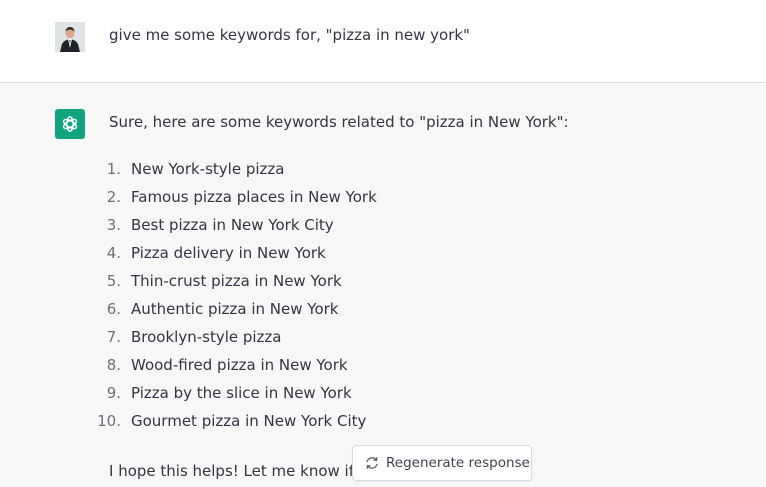  What do you see at coordinates (238, 471) in the screenshot?
I see `assistant-outro-text: I hope this helps! Let me know if y` at bounding box center [238, 471].